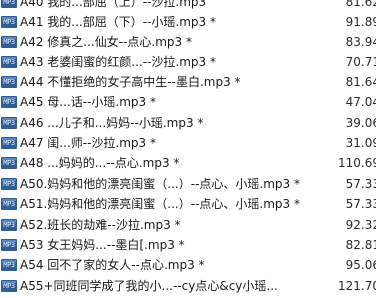 Image resolution: width=376 pixels, height=298 pixels. I want to click on file-name: A47 闺...师--沙拉.mp3 *, so click(88, 143).